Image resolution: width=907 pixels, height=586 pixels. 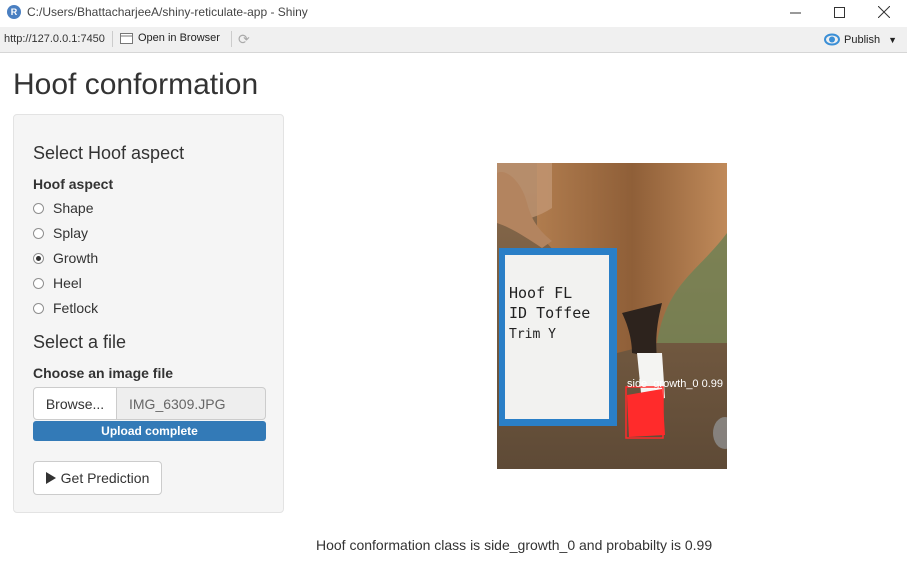 What do you see at coordinates (73, 208) in the screenshot?
I see `radio-label: Shape` at bounding box center [73, 208].